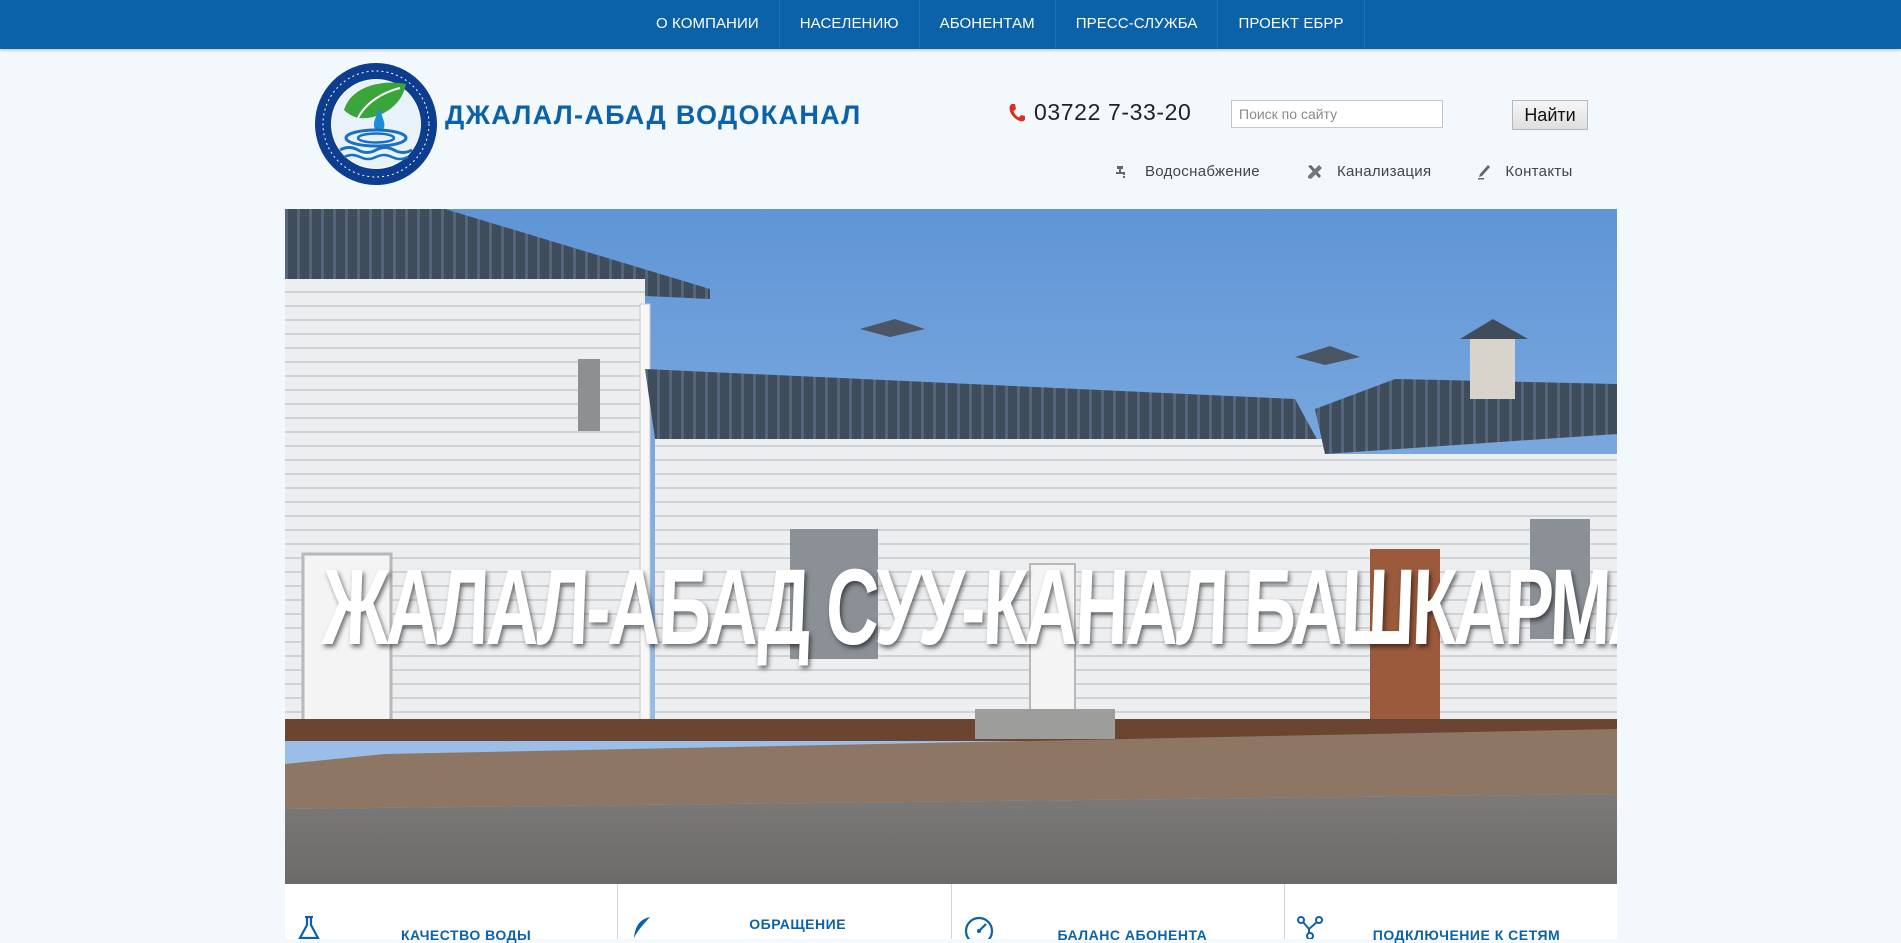 This screenshot has height=943, width=1901. Describe the element at coordinates (1202, 171) in the screenshot. I see `link-label: Водоснабжение` at that location.